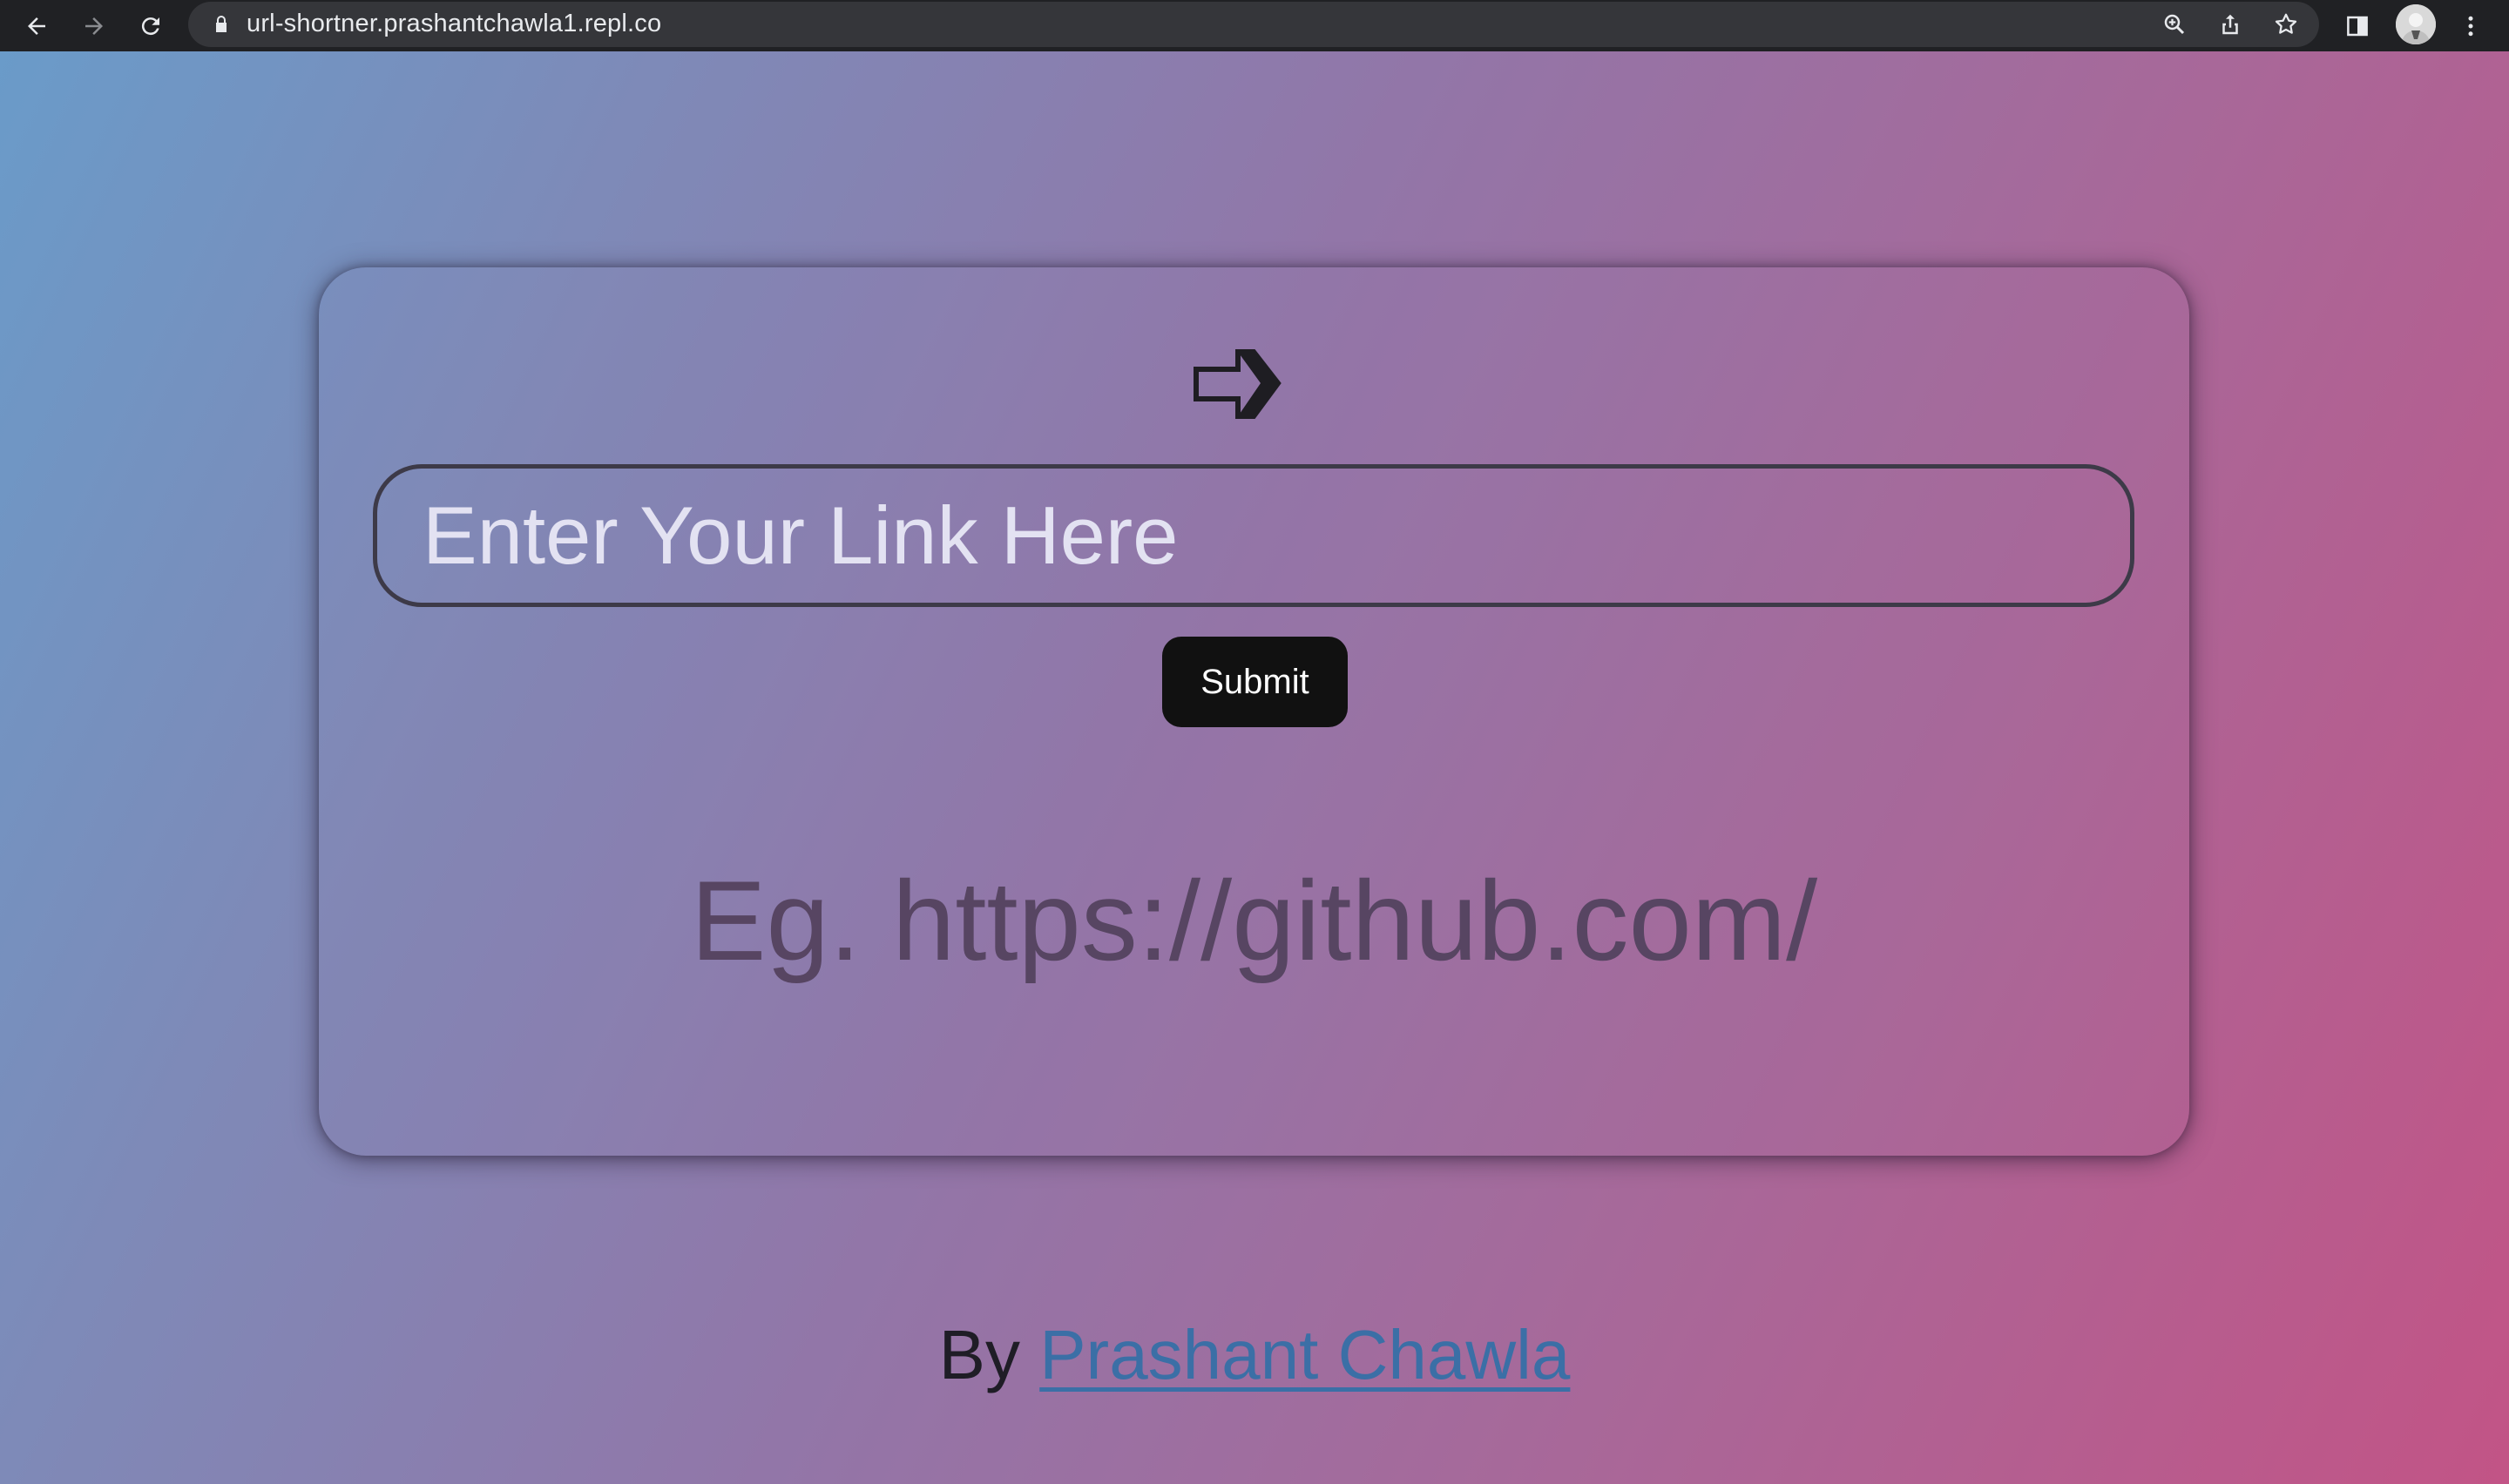  I want to click on reload-button, so click(151, 26).